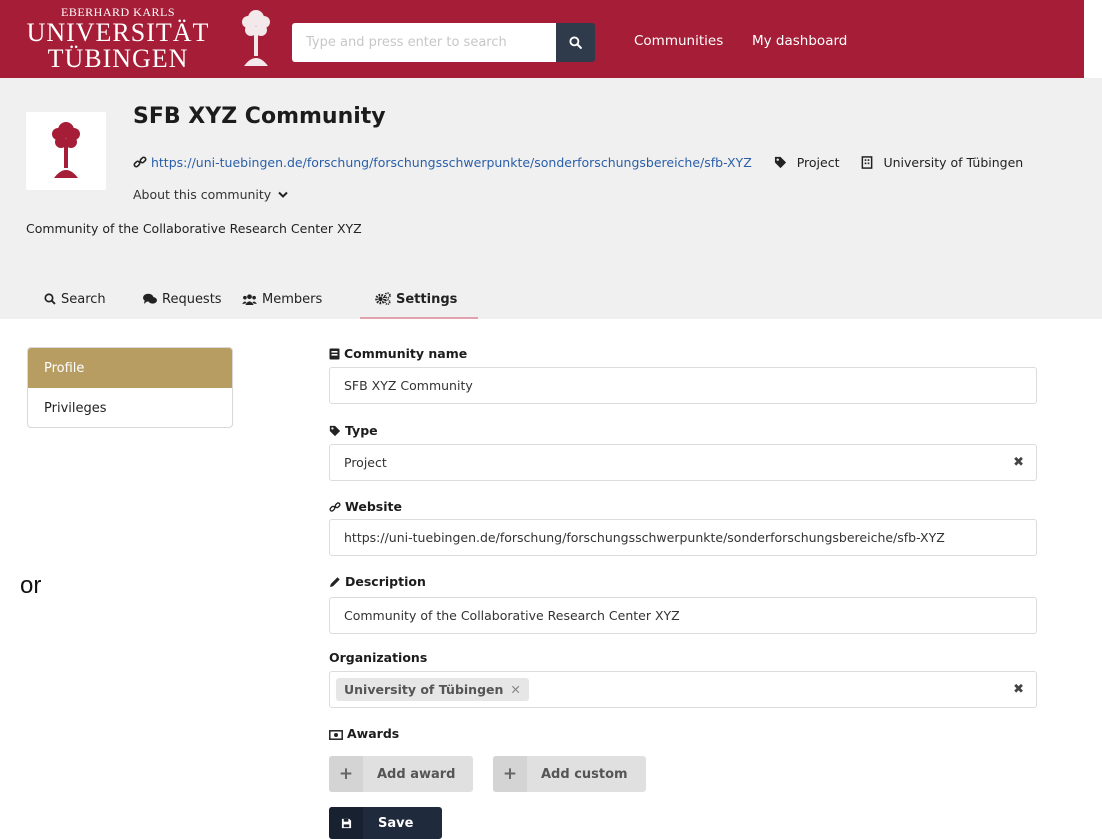  Describe the element at coordinates (683, 689) in the screenshot. I see `organizations-select: University of Tübingen ✕ ✖` at that location.